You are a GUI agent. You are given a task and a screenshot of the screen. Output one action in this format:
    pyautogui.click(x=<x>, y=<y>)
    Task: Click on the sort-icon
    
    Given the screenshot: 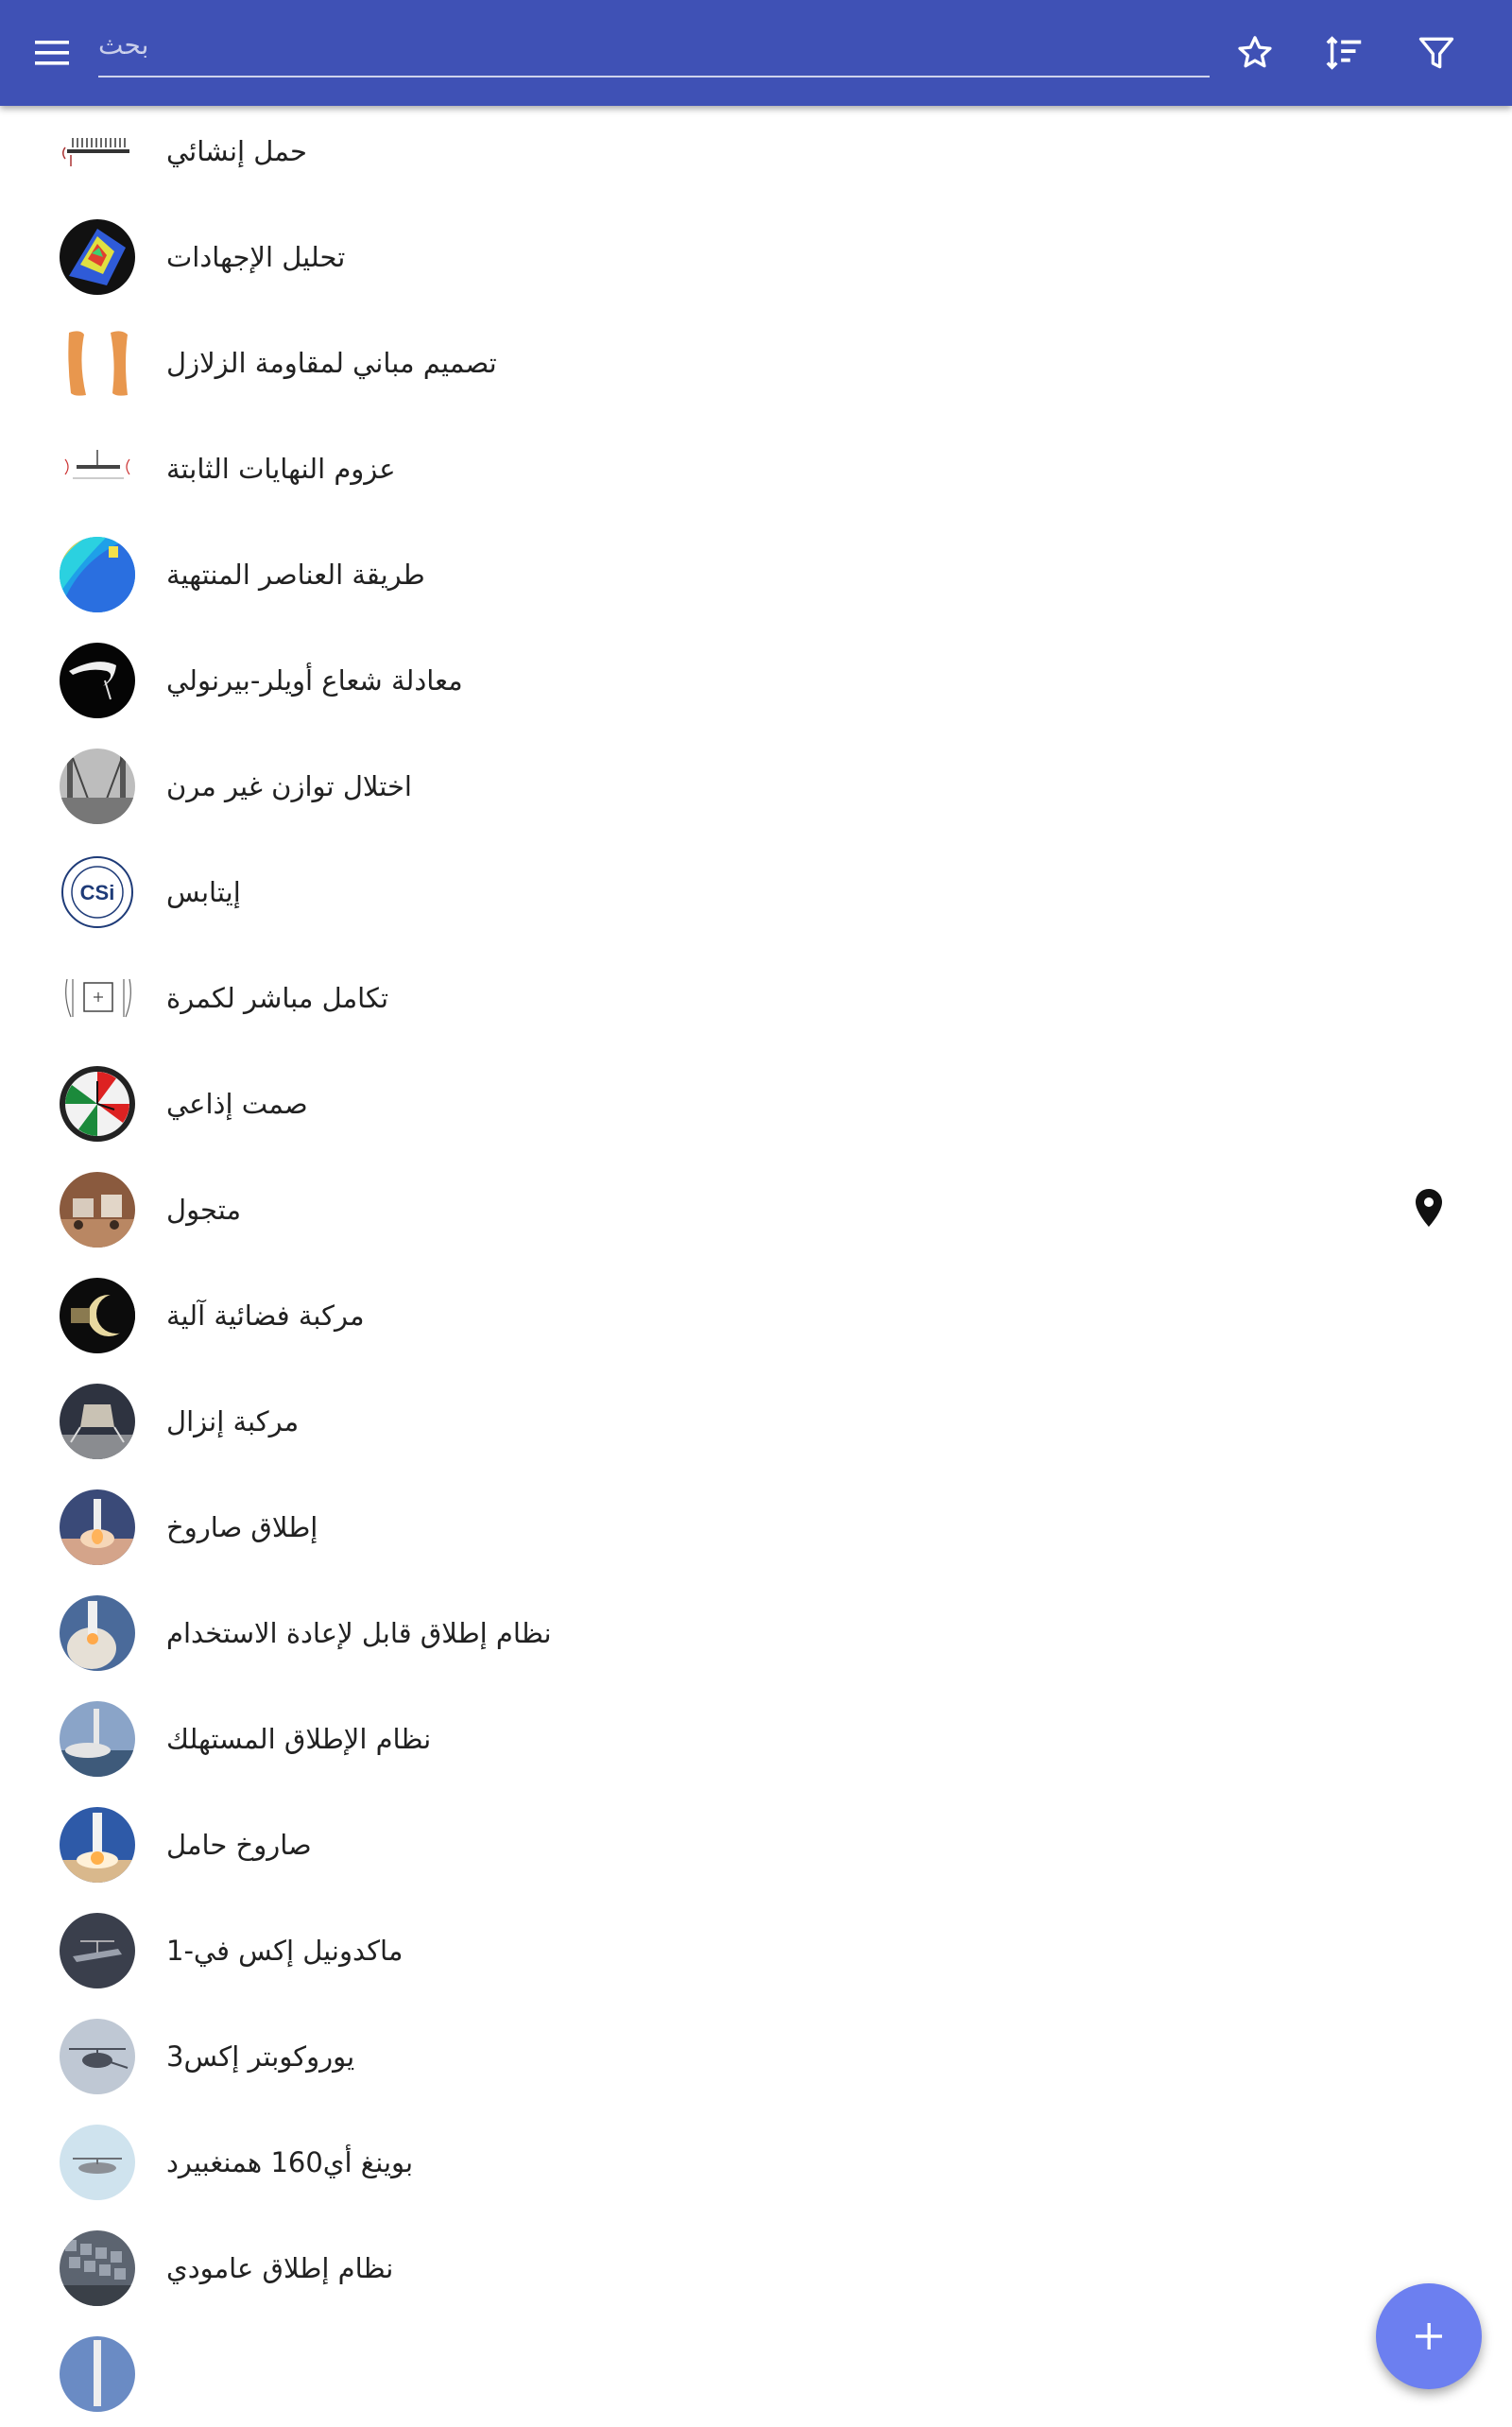 What is the action you would take?
    pyautogui.click(x=1344, y=53)
    